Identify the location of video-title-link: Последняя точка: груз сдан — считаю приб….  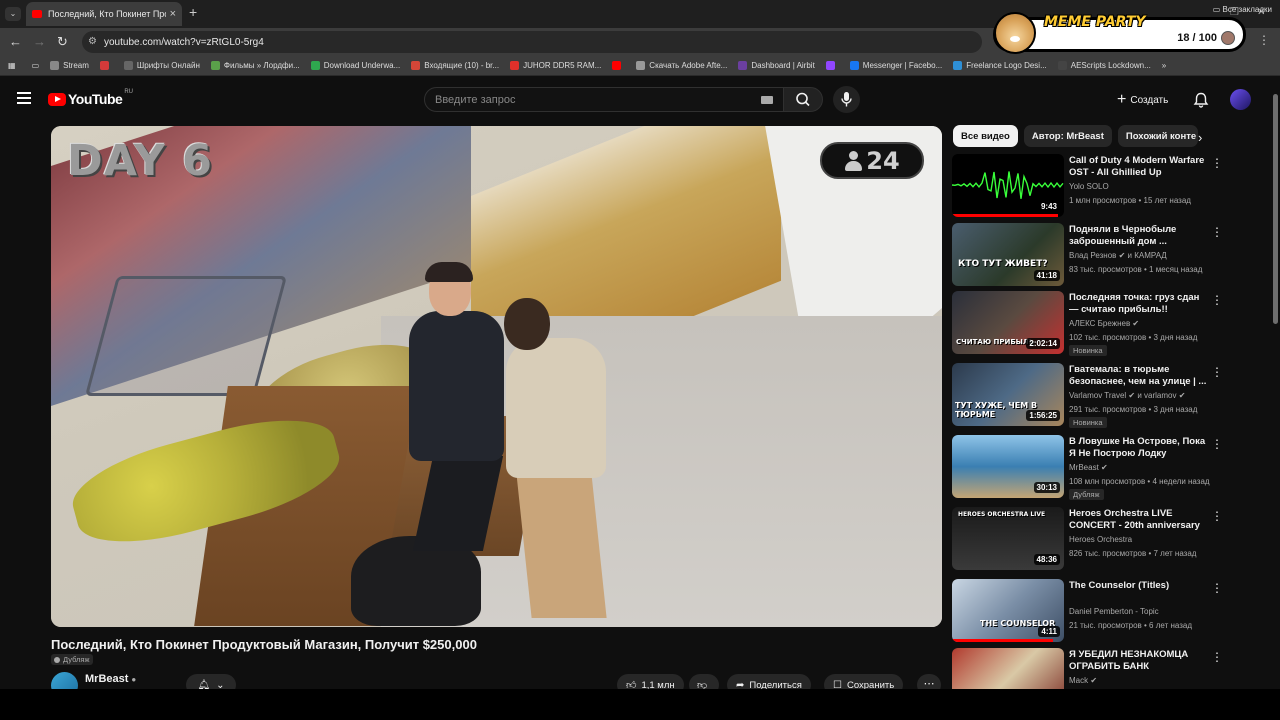
(1139, 304).